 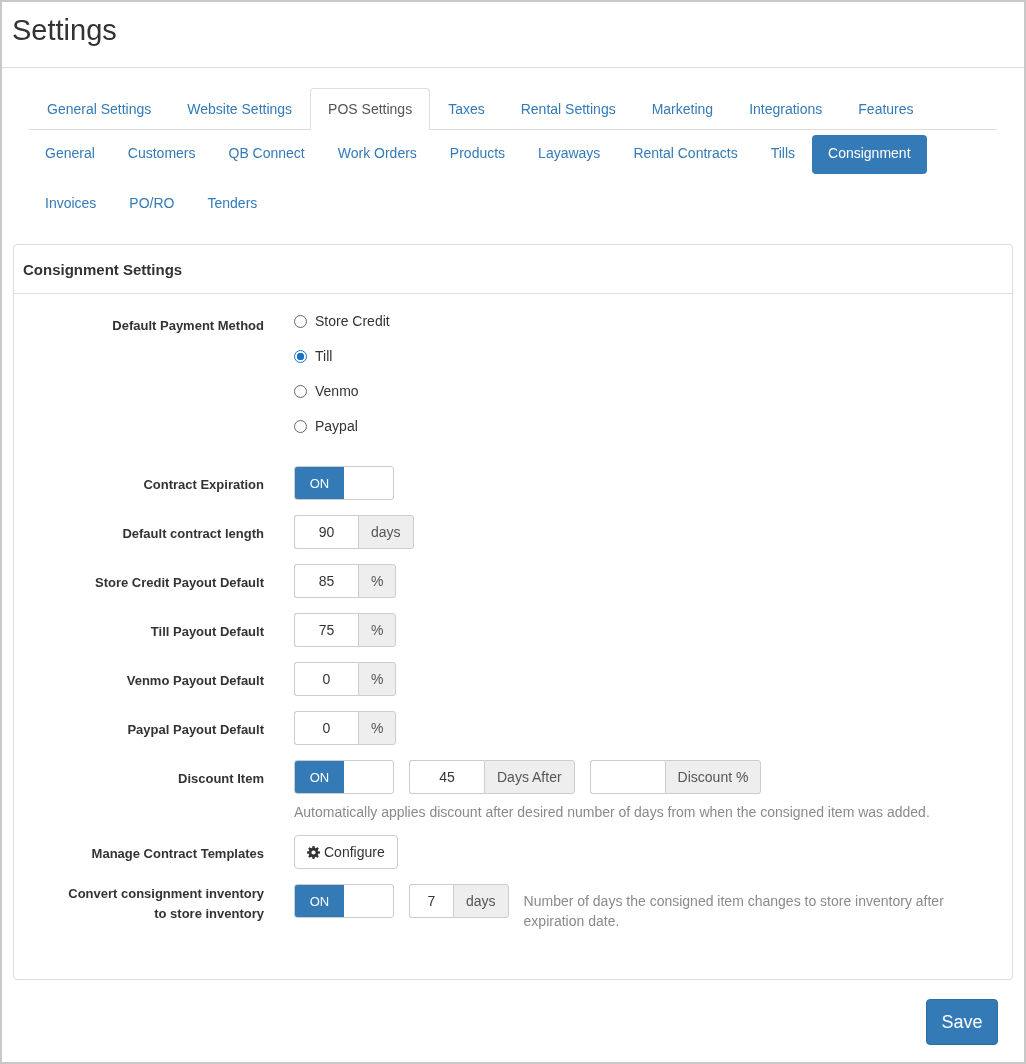 I want to click on field-label: Default contract length, so click(x=193, y=533).